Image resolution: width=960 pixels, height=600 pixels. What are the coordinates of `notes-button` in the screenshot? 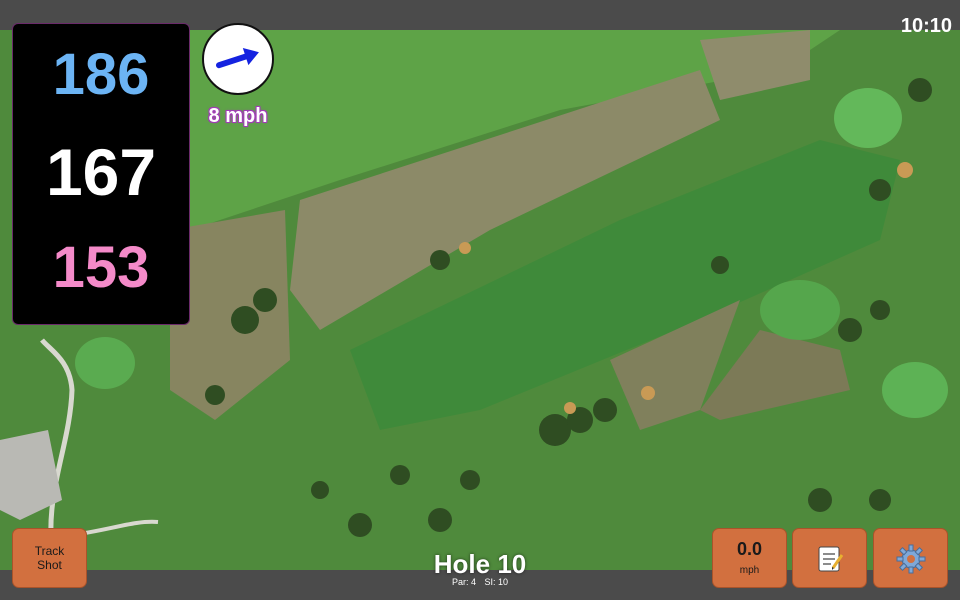 It's located at (829, 558).